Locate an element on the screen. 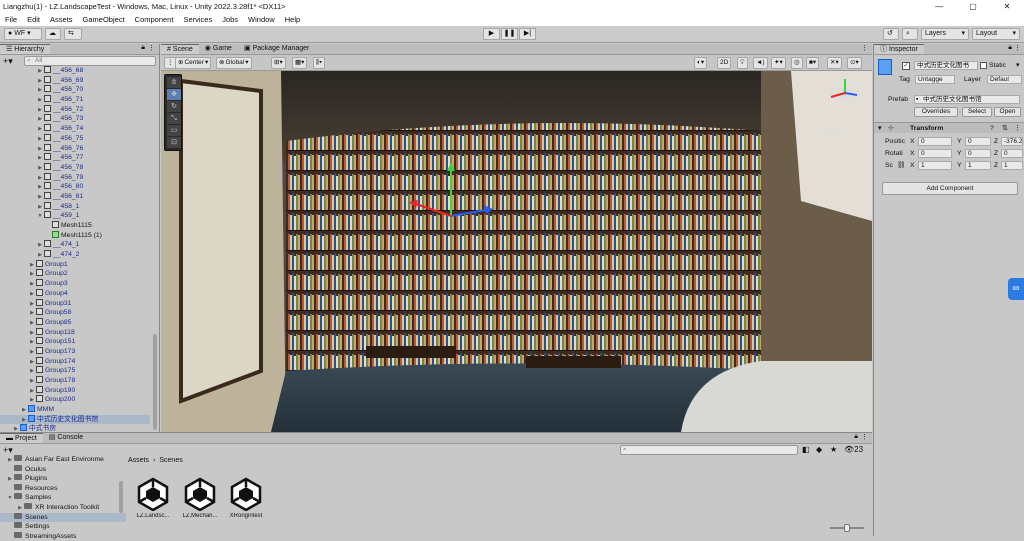  icon-size-slider is located at coordinates (847, 528).